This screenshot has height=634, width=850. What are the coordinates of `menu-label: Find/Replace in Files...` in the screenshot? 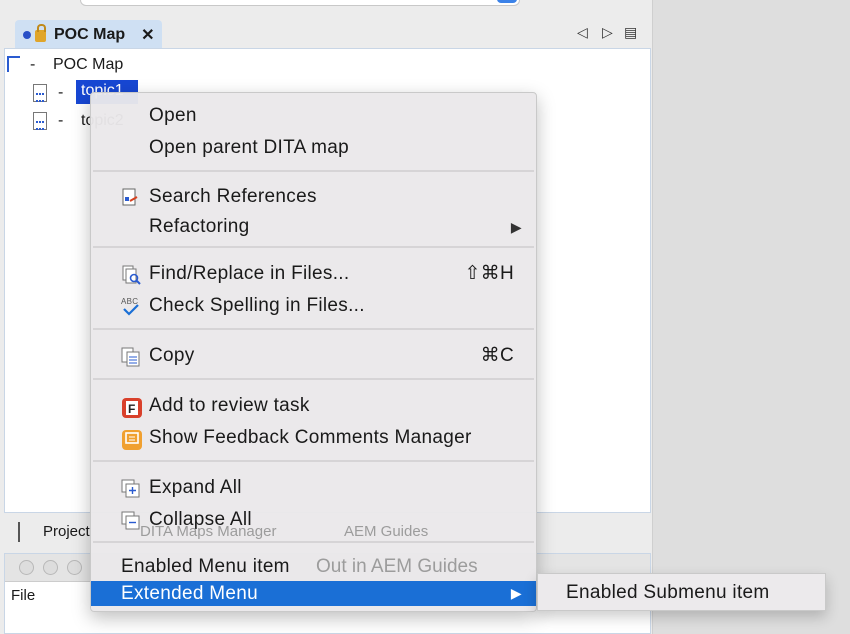 It's located at (249, 273).